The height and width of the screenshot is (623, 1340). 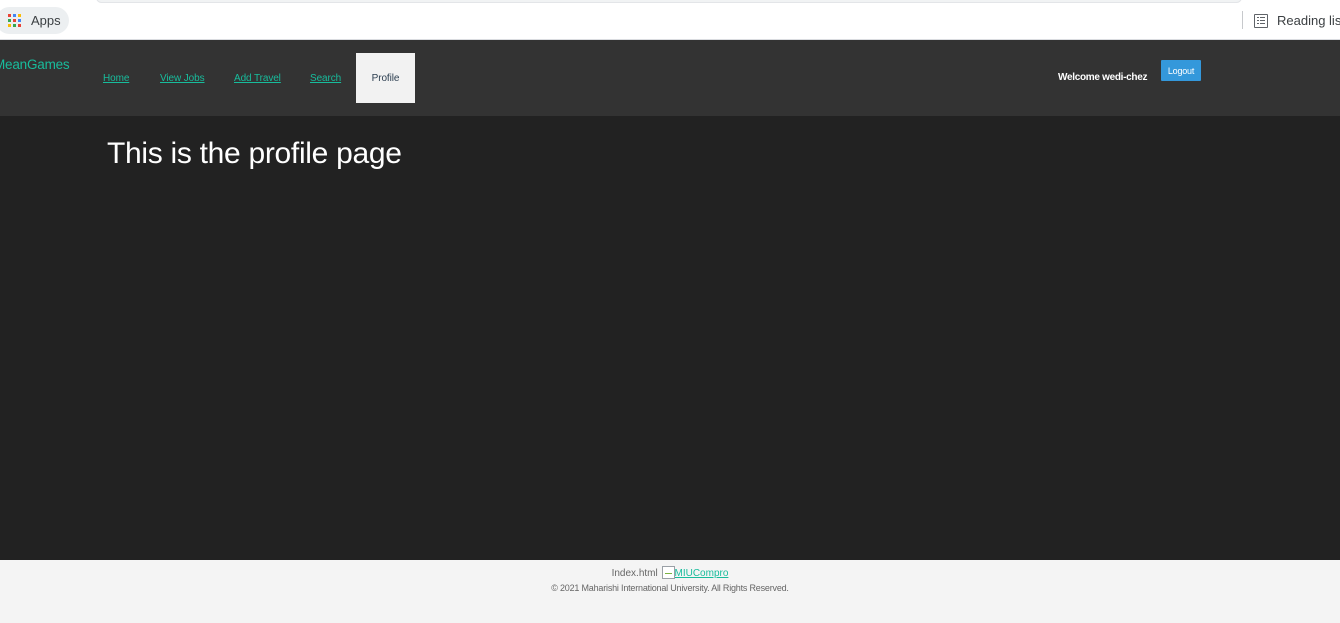 I want to click on logout-button: Logout, so click(x=1181, y=70).